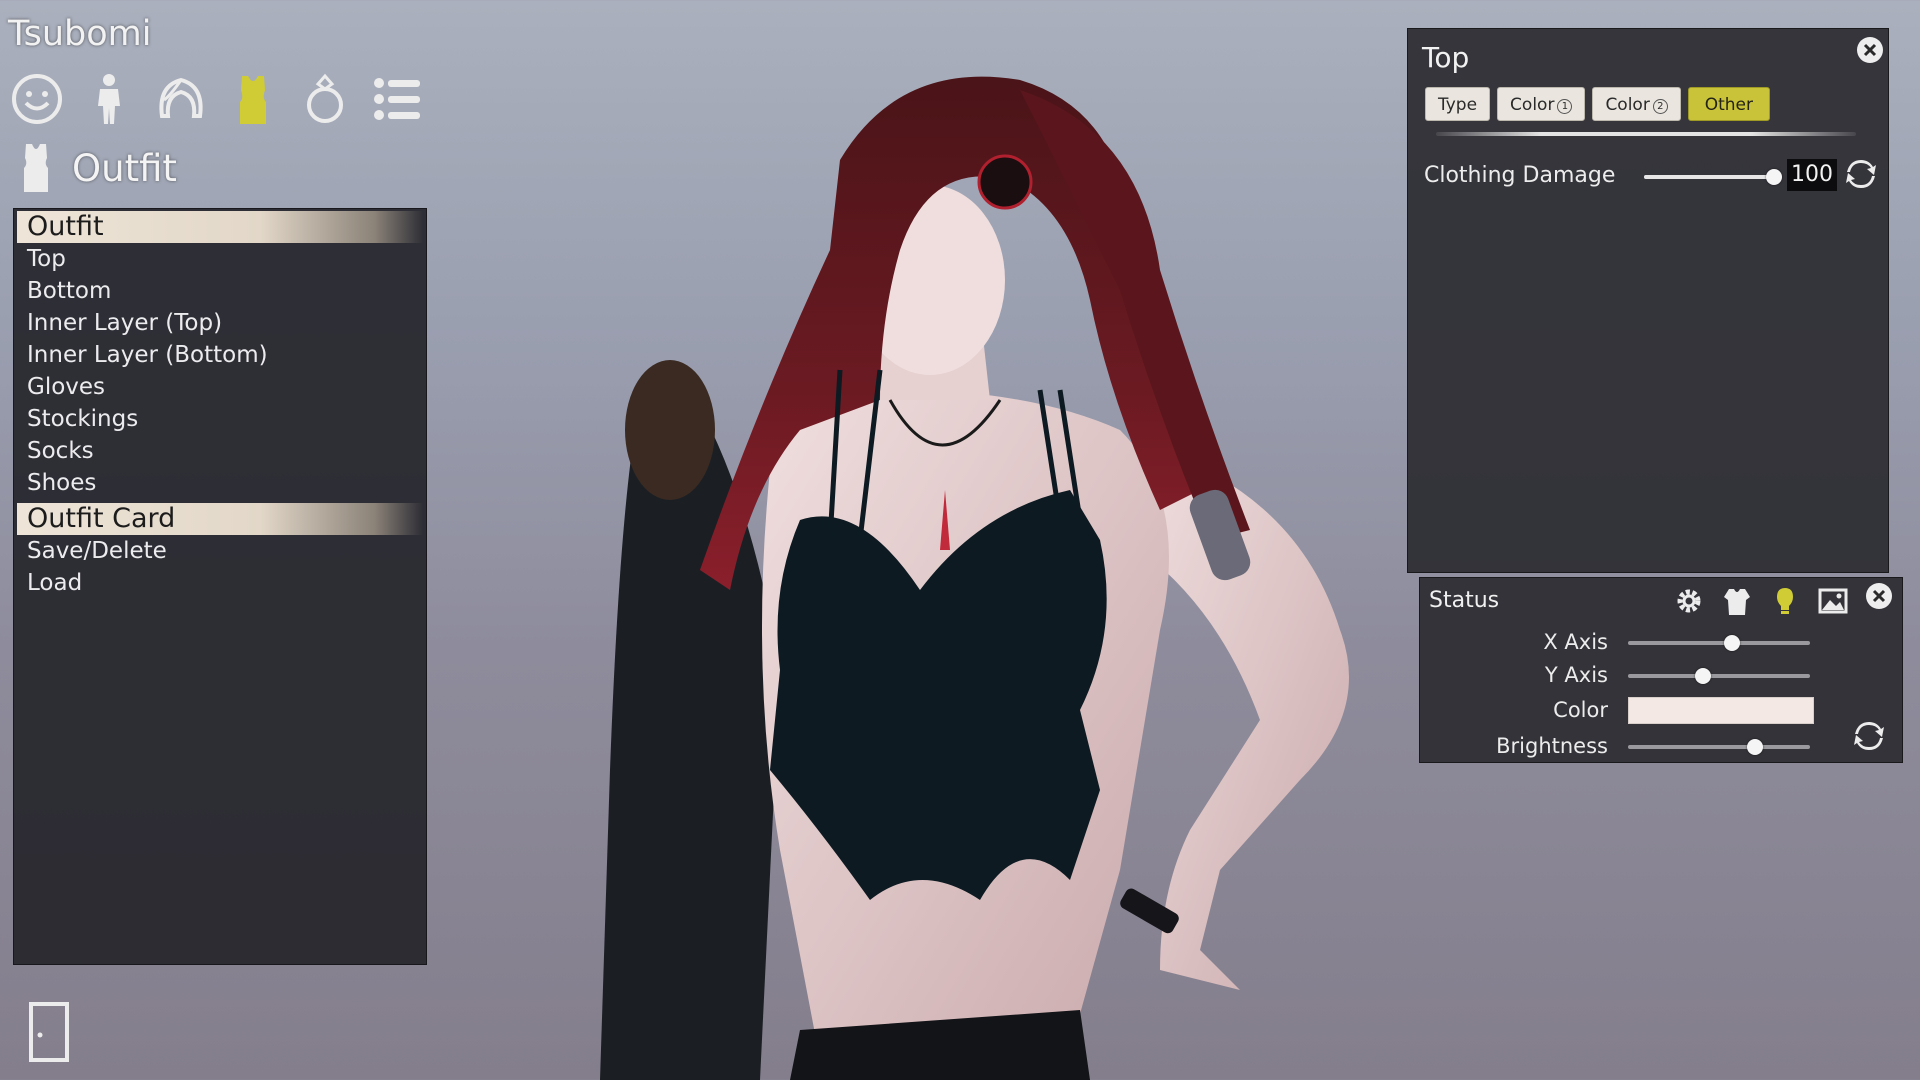  Describe the element at coordinates (220, 583) in the screenshot. I see `menu-item-load: Load` at that location.